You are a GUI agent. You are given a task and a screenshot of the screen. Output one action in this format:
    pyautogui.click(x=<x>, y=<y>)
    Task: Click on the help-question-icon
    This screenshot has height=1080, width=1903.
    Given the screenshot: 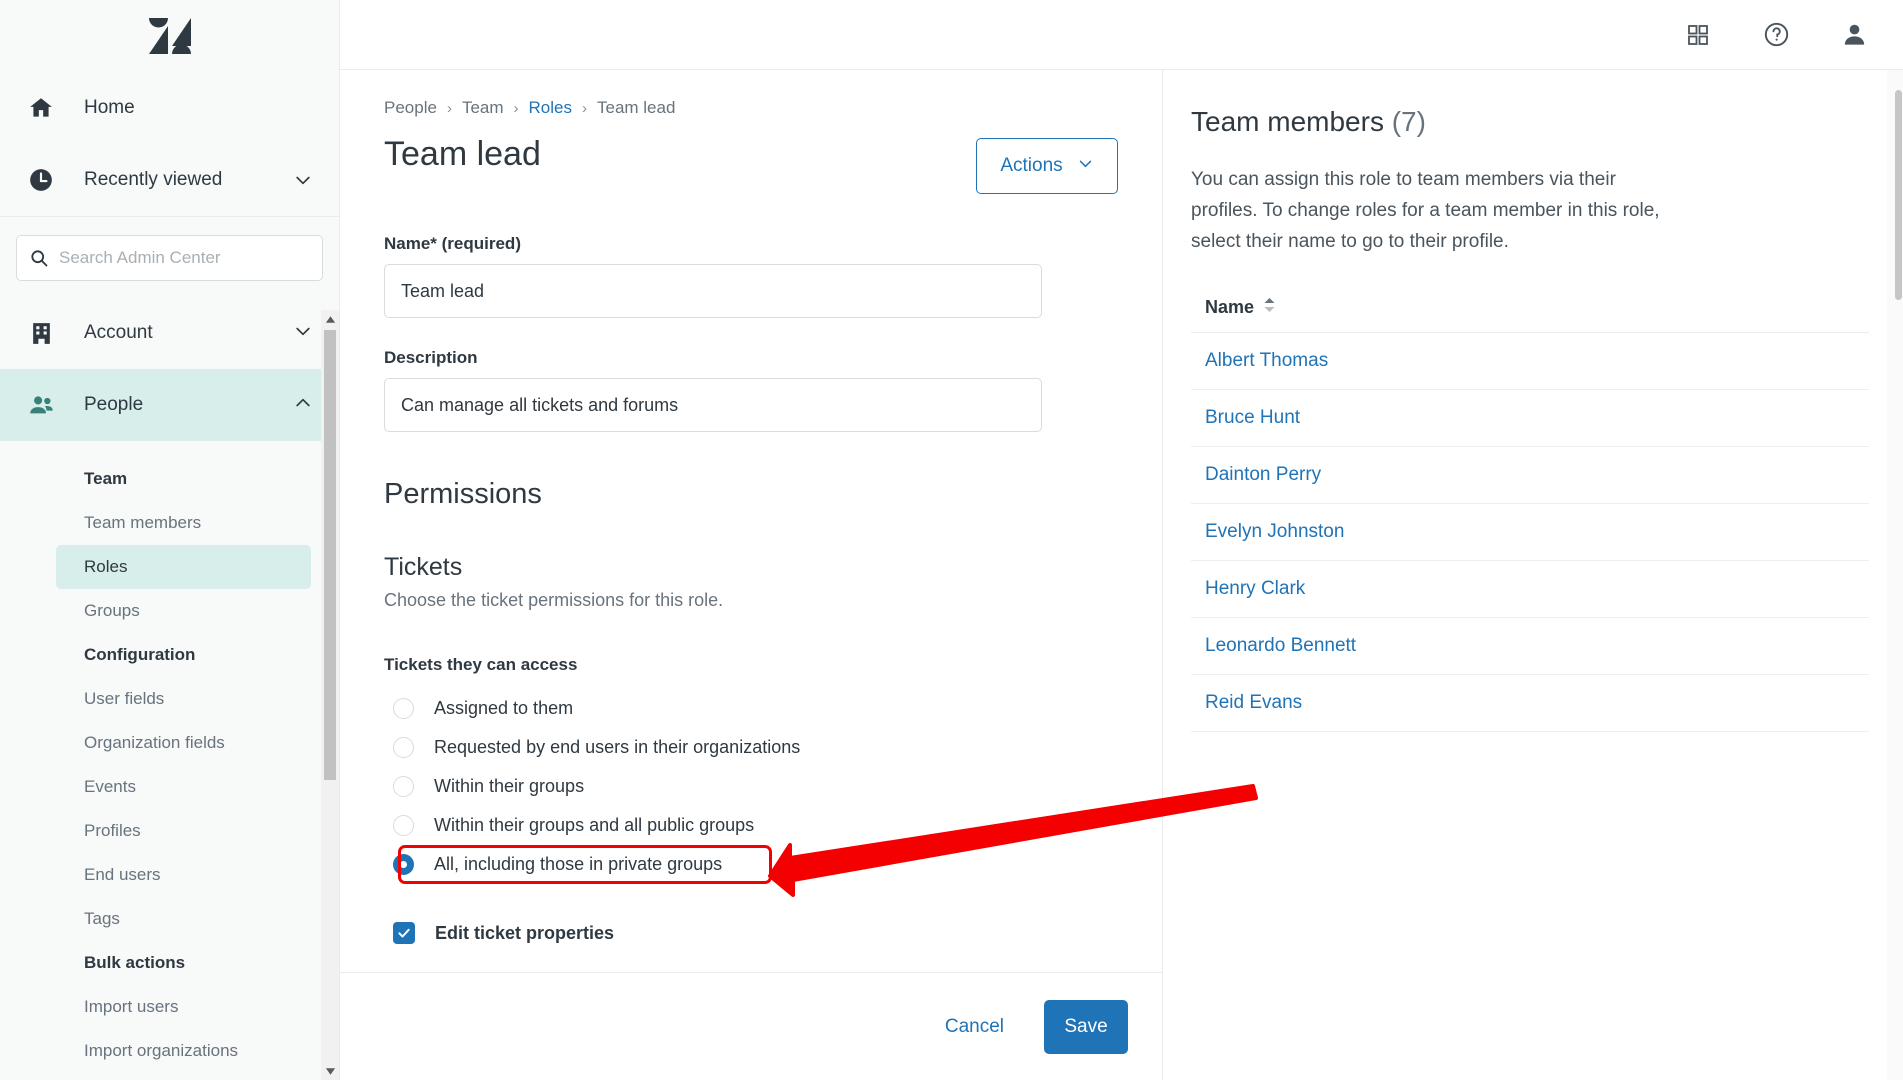 What is the action you would take?
    pyautogui.click(x=1776, y=35)
    